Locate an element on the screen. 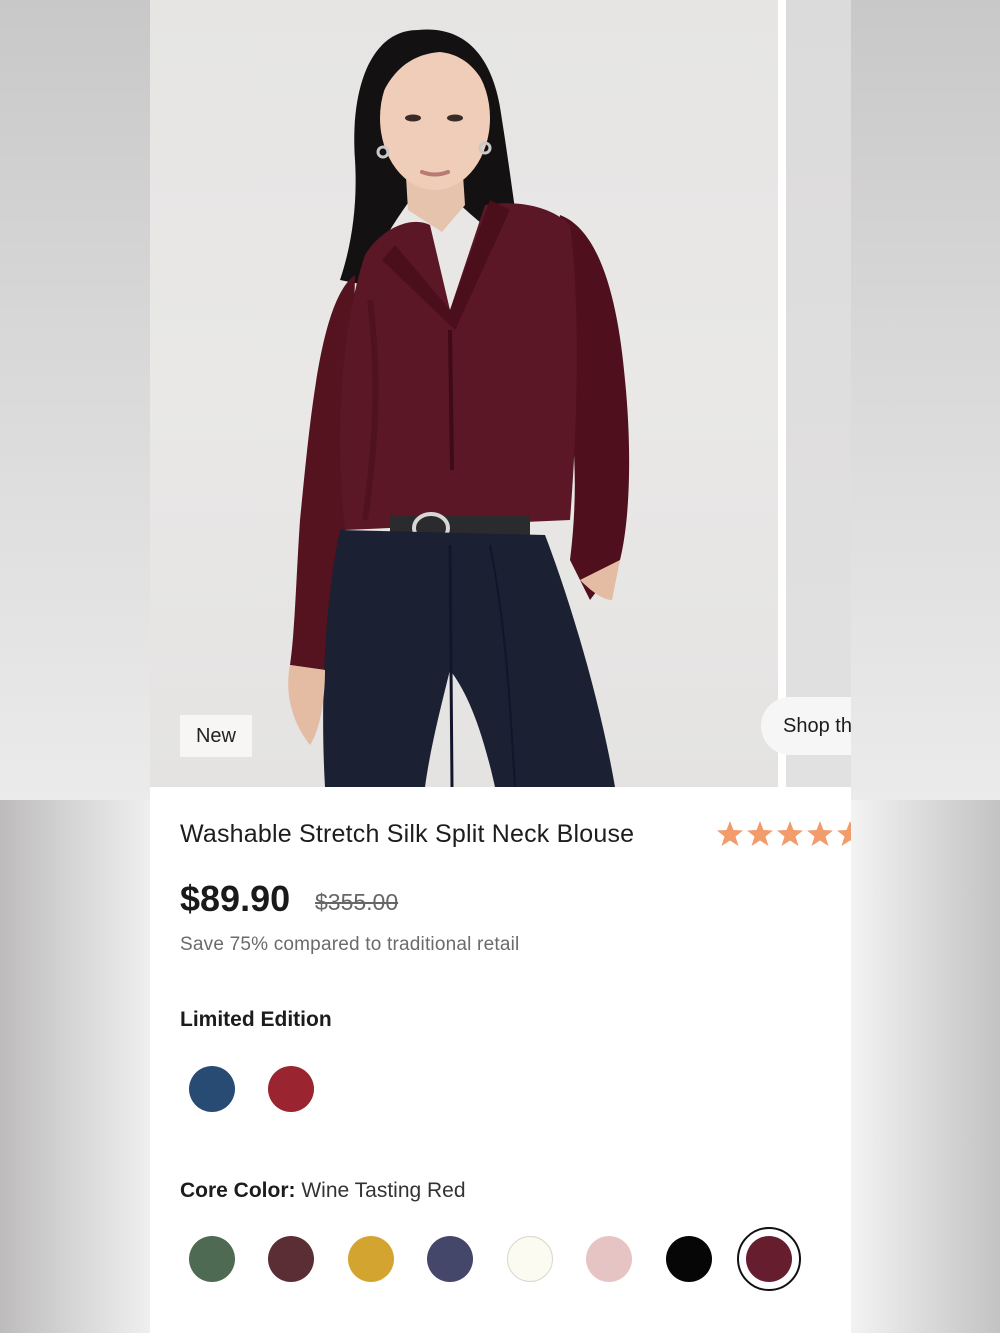 The height and width of the screenshot is (1333, 1000). swatch-black is located at coordinates (689, 1259).